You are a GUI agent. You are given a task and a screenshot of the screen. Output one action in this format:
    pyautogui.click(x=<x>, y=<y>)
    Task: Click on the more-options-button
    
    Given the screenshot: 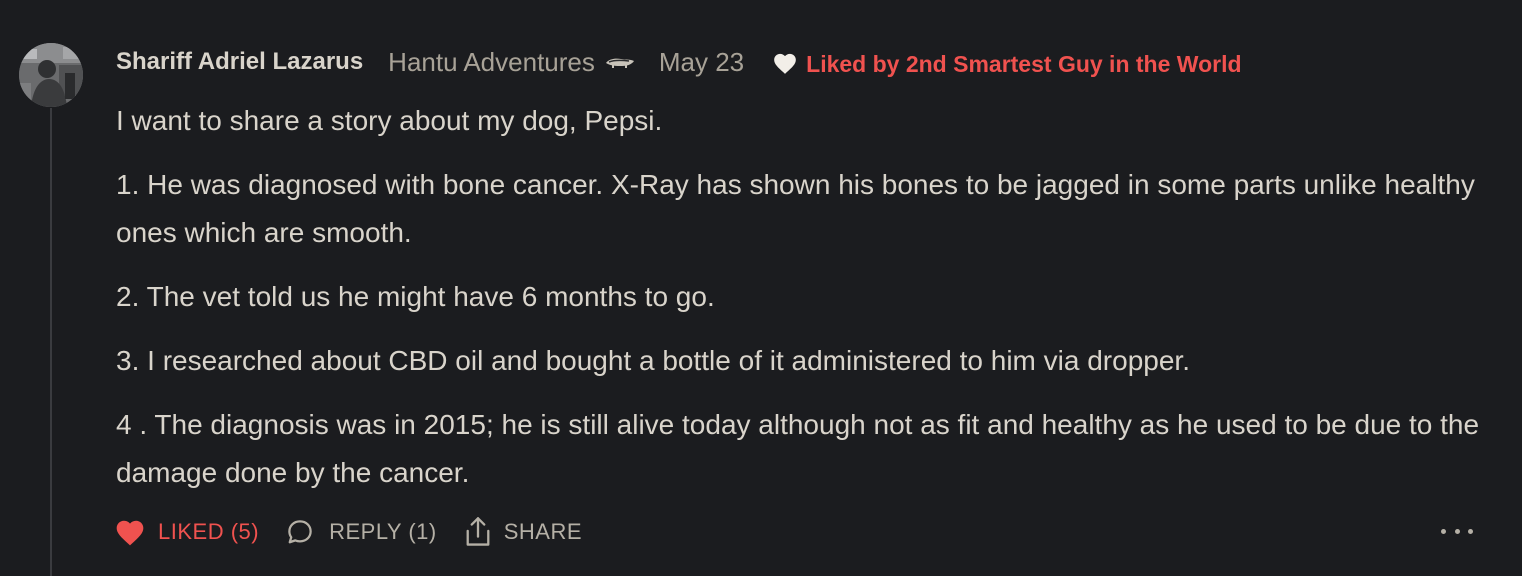 What is the action you would take?
    pyautogui.click(x=1457, y=531)
    